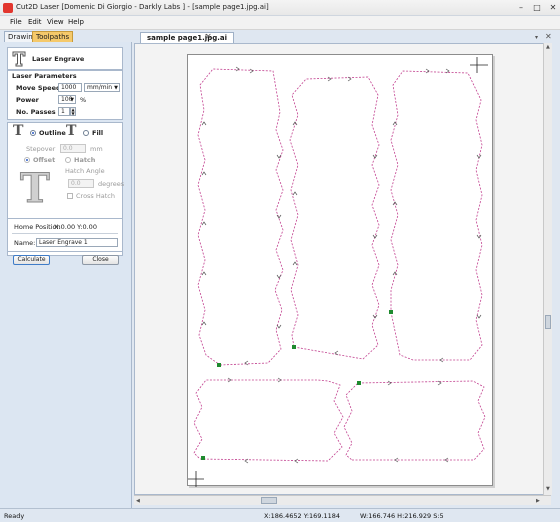  Describe the element at coordinates (402, 516) in the screenshot. I see `selection-size: W:166.746 H:216.929 S:5` at that location.